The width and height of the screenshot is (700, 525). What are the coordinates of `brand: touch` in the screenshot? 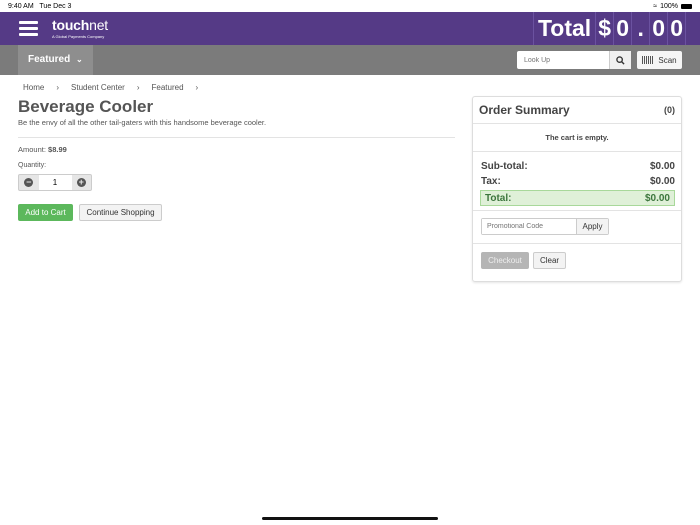 It's located at (71, 25).